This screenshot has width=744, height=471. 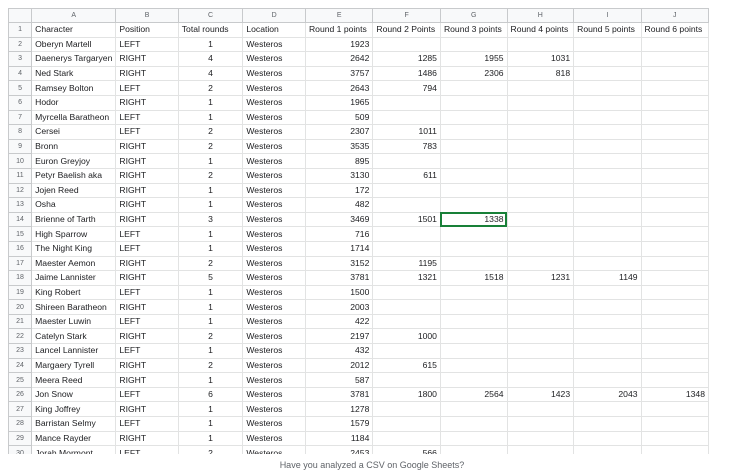 What do you see at coordinates (540, 15) in the screenshot?
I see `column-header-h: H` at bounding box center [540, 15].